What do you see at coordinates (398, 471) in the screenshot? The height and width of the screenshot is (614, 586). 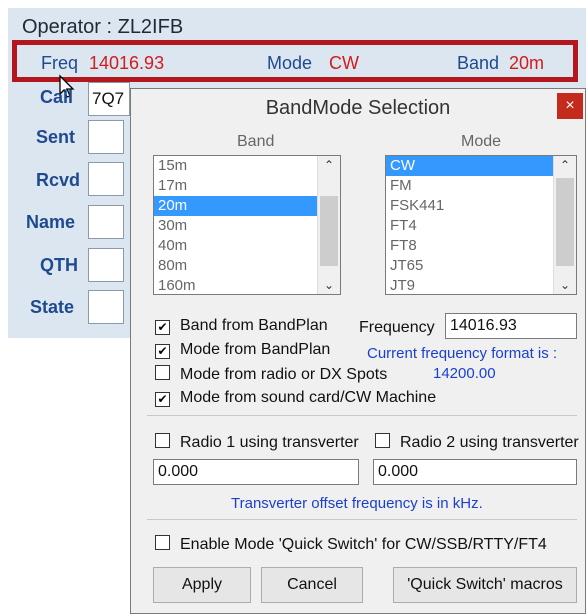 I see `radio2-offset-value: 0.000` at bounding box center [398, 471].